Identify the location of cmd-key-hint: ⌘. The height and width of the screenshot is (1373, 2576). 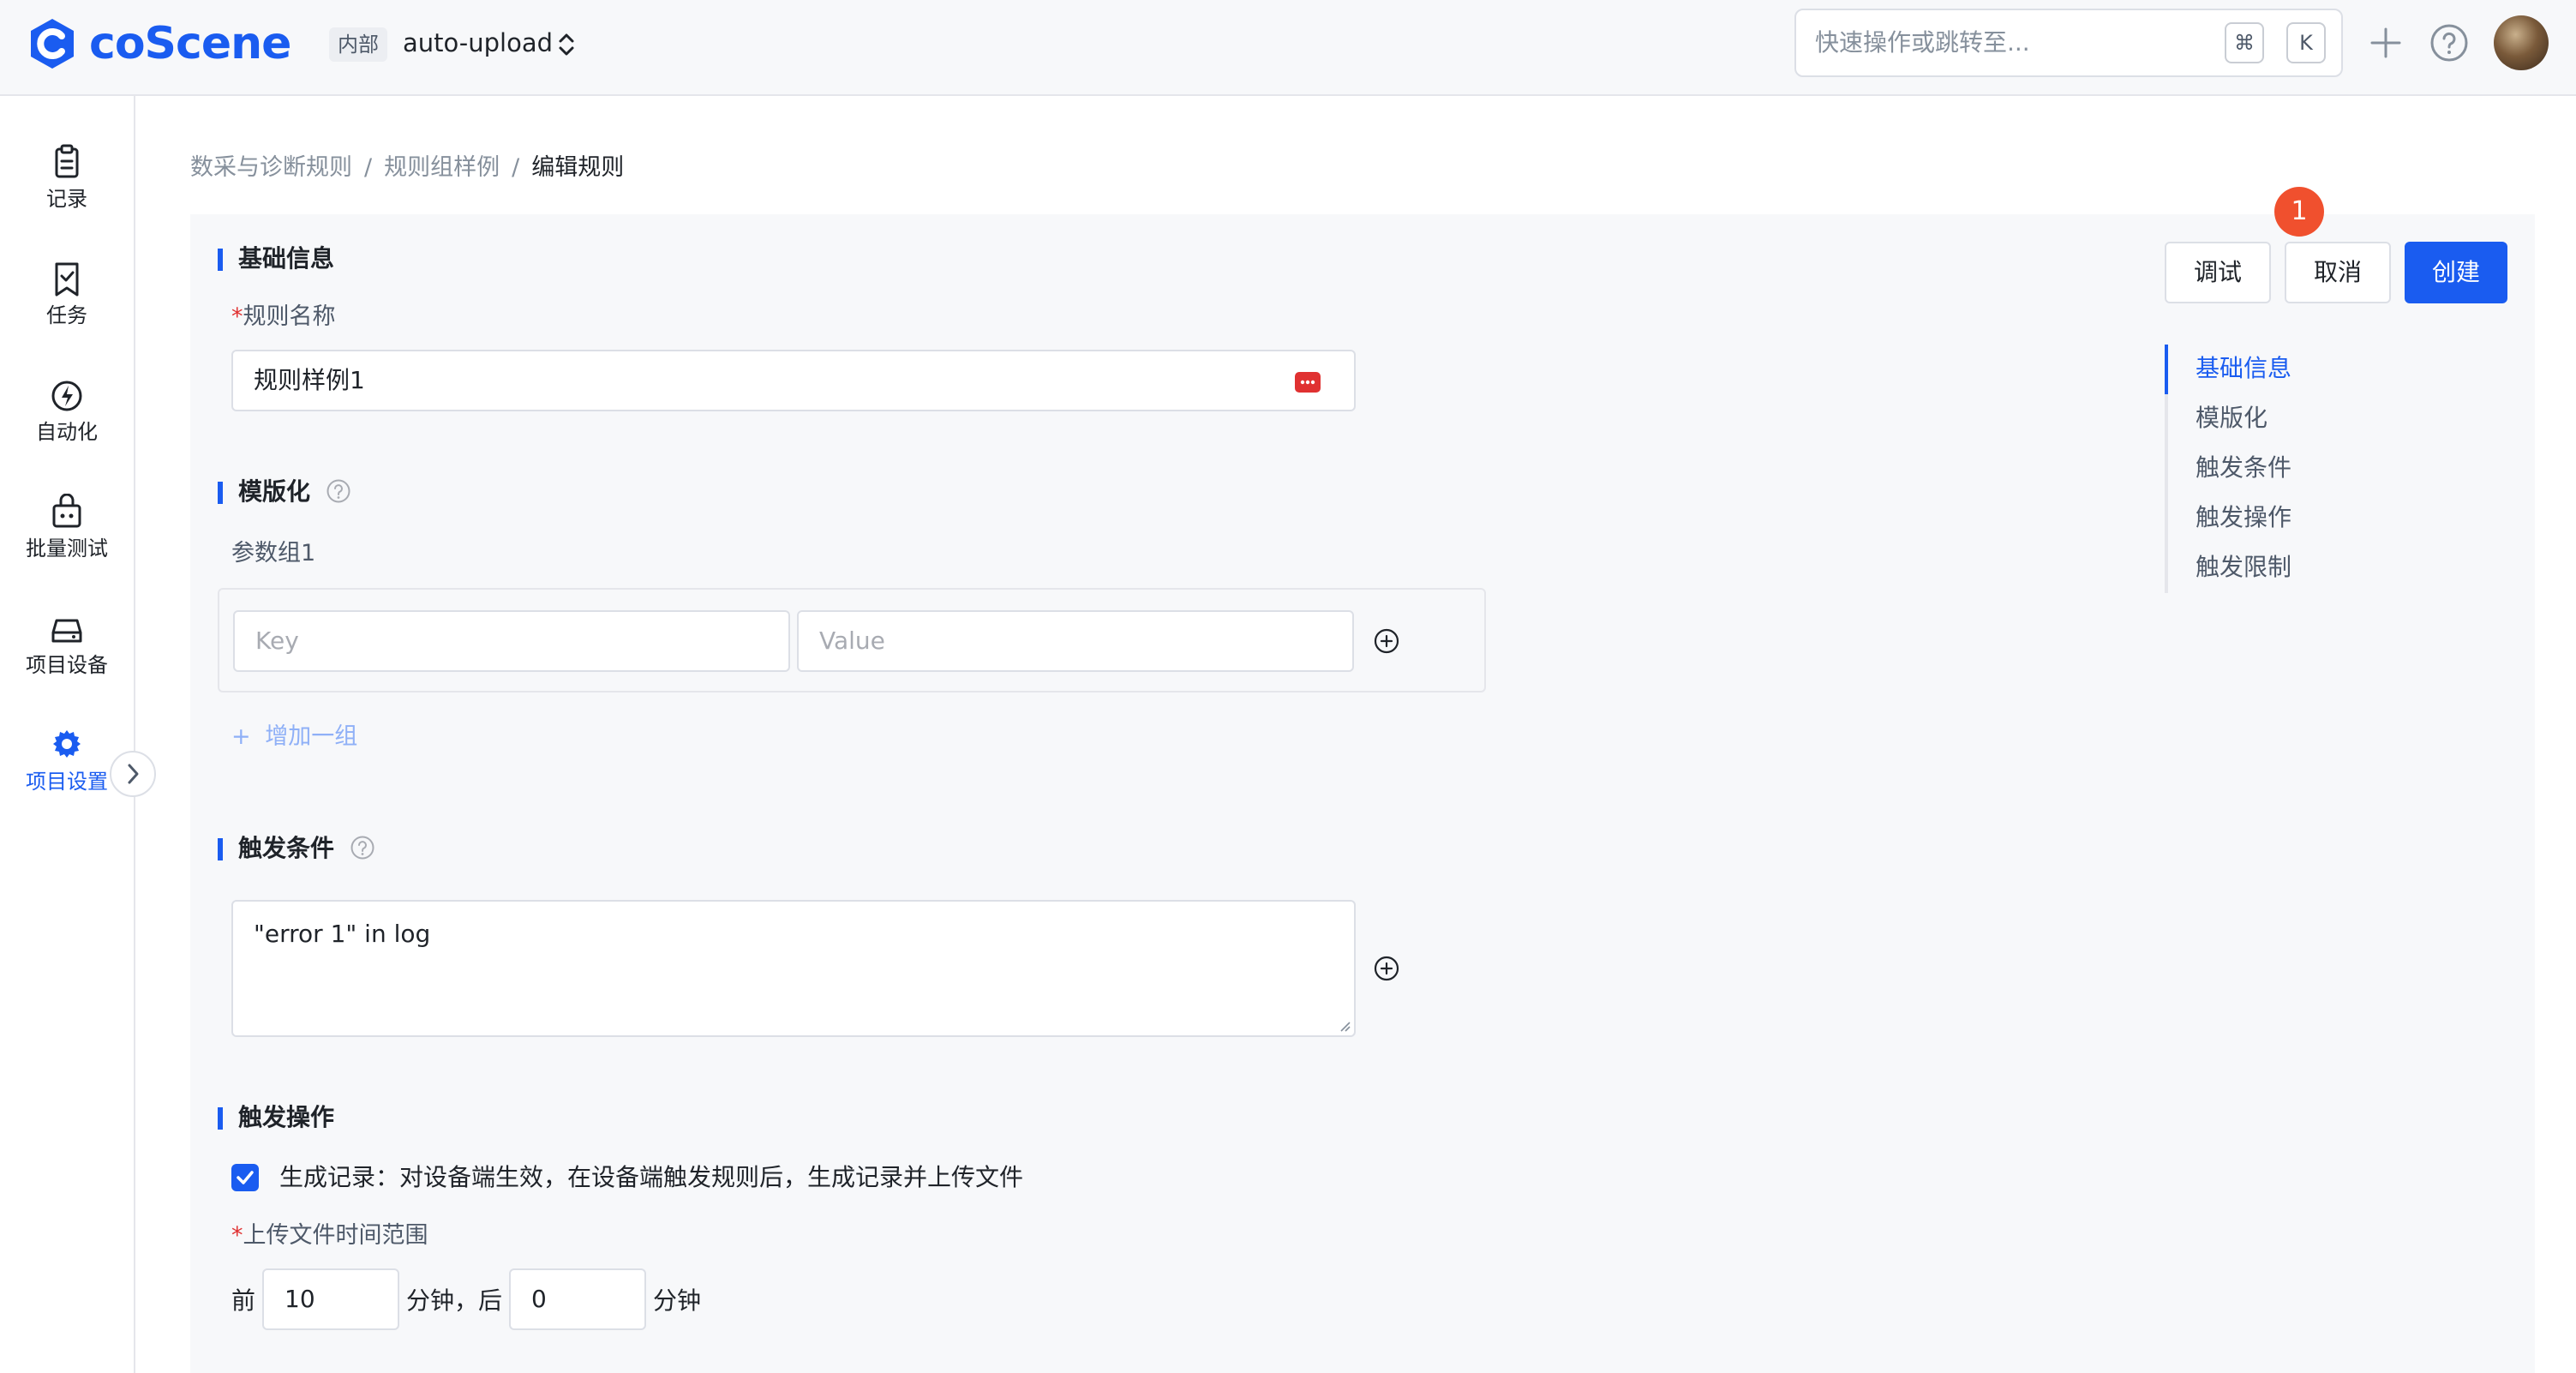
(2244, 42).